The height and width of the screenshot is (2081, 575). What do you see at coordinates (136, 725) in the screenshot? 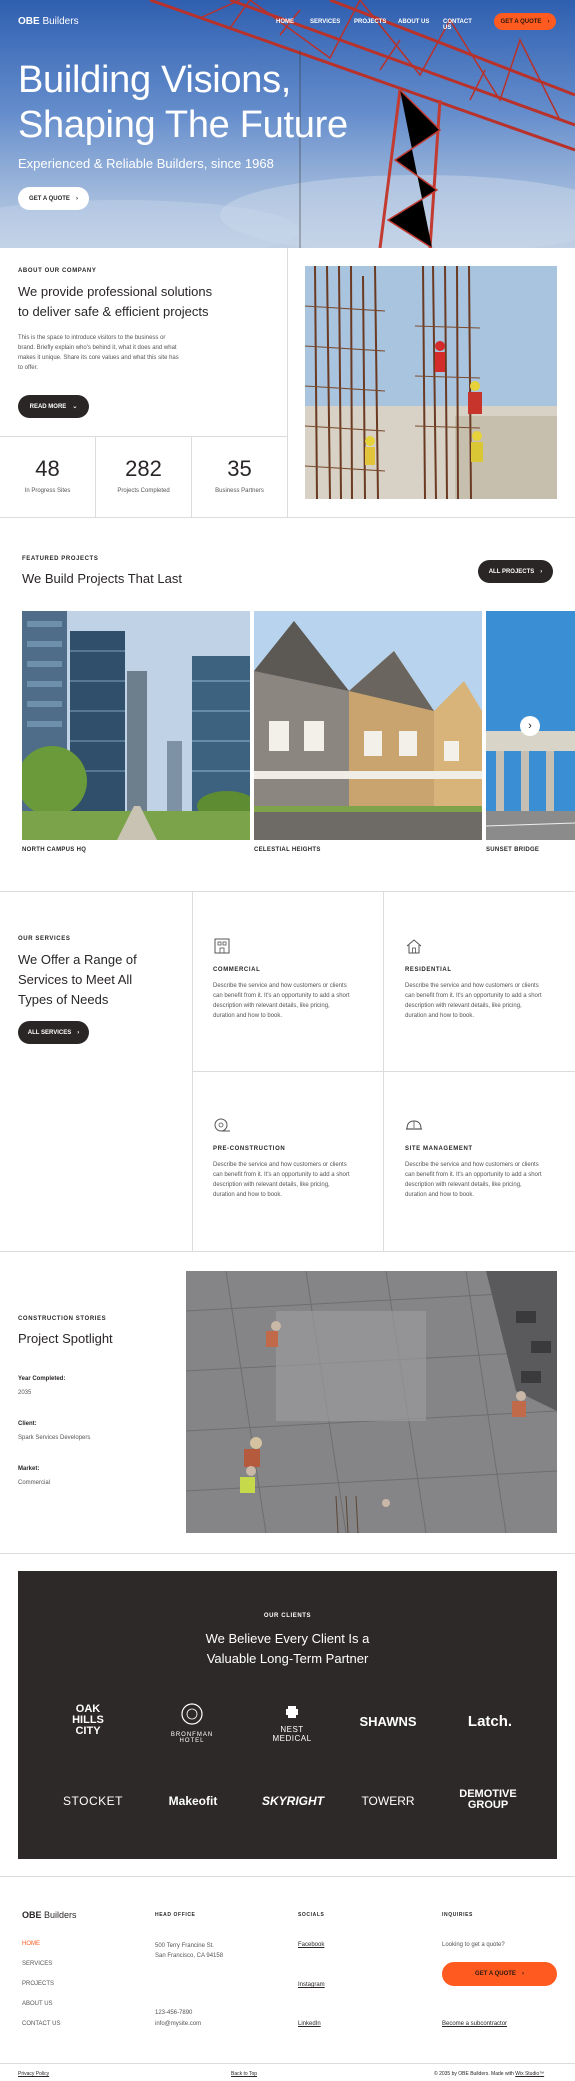
I see `project-image-north-campus` at bounding box center [136, 725].